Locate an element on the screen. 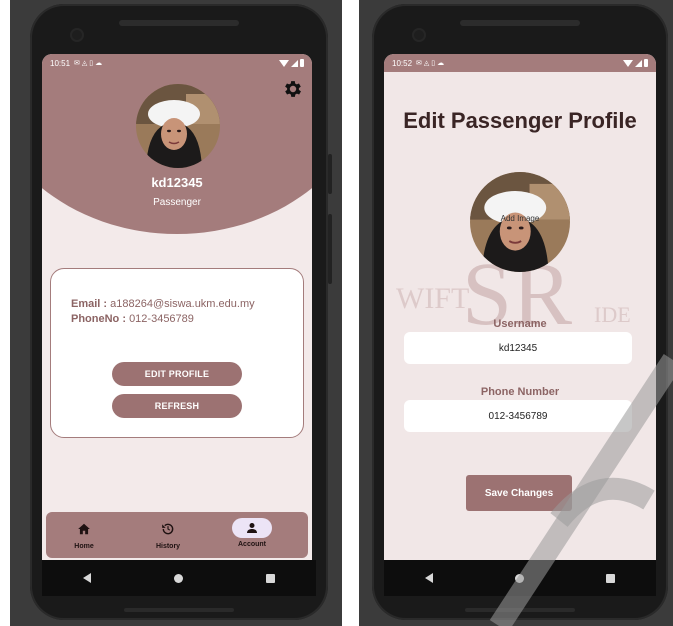 The height and width of the screenshot is (626, 673). refresh-button: REFRESH is located at coordinates (177, 406).